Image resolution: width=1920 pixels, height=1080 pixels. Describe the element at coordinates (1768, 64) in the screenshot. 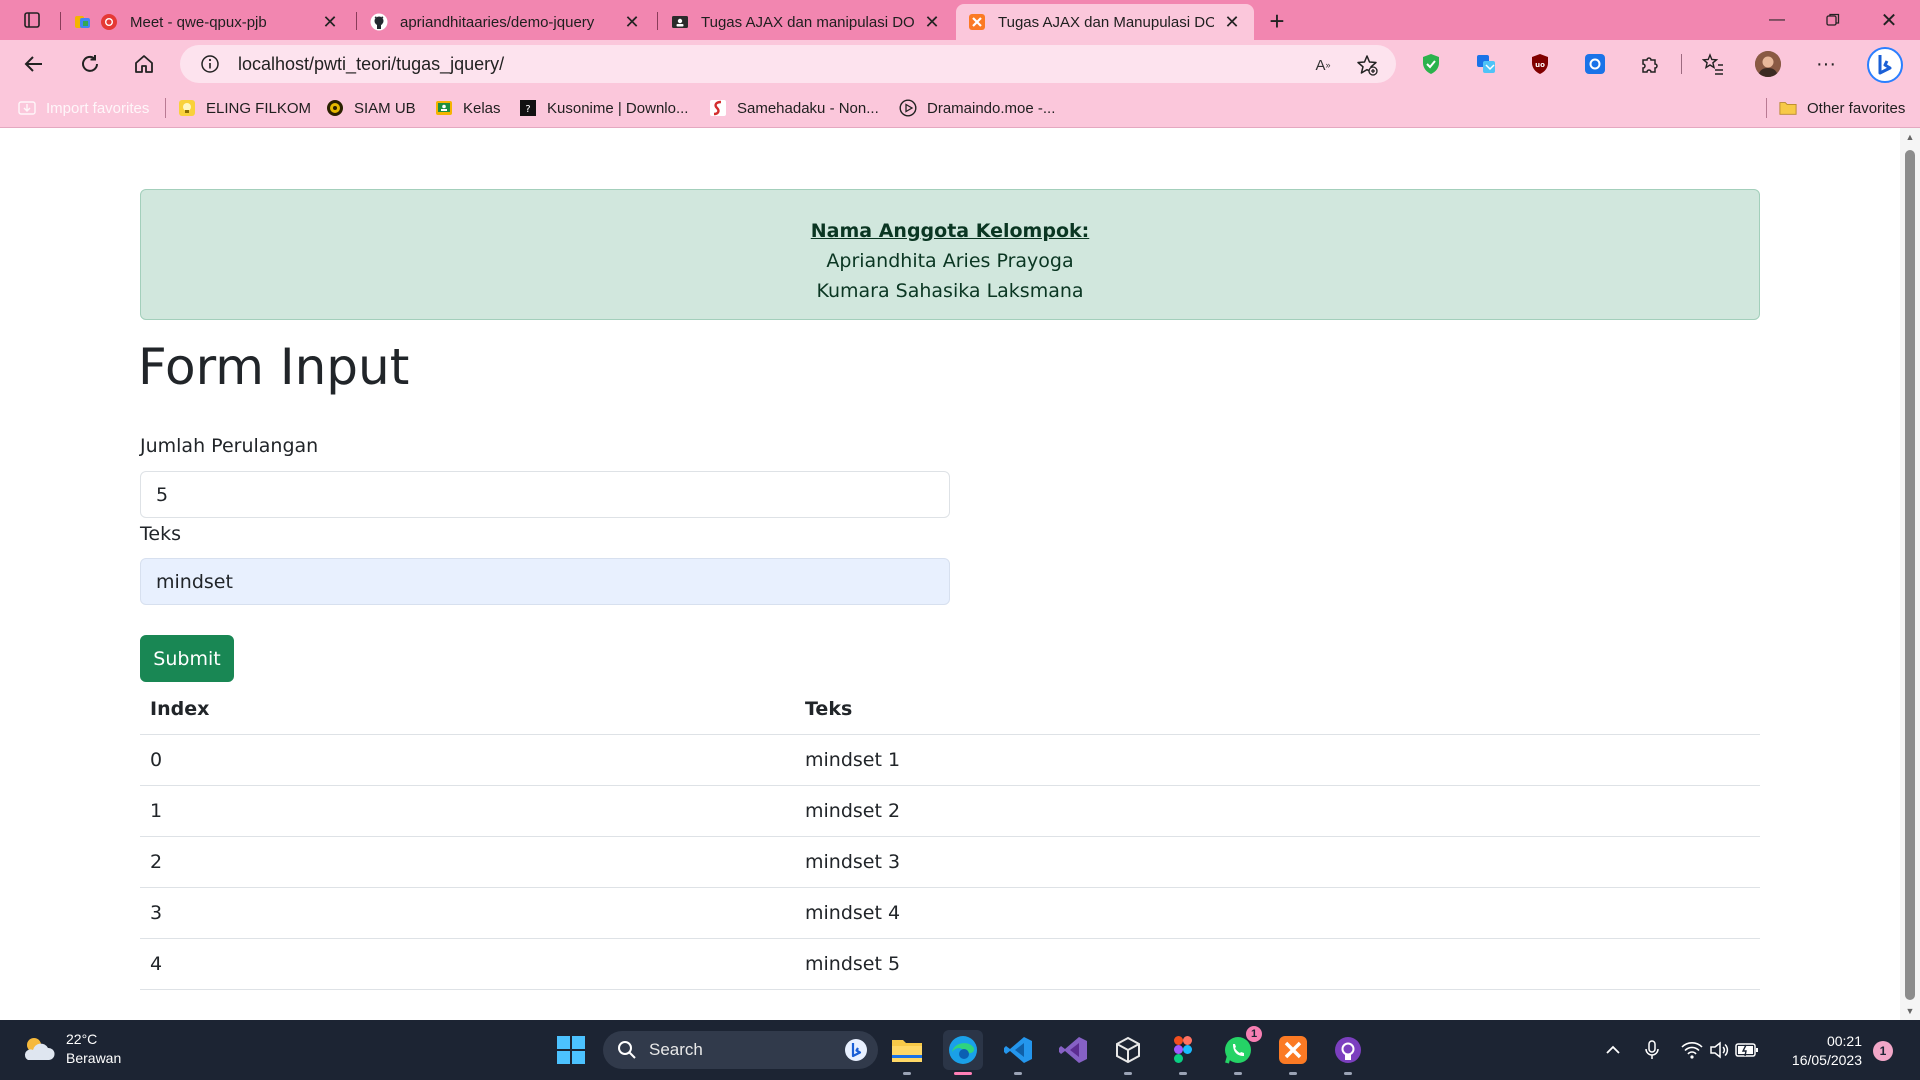

I see `profile-avatar` at that location.